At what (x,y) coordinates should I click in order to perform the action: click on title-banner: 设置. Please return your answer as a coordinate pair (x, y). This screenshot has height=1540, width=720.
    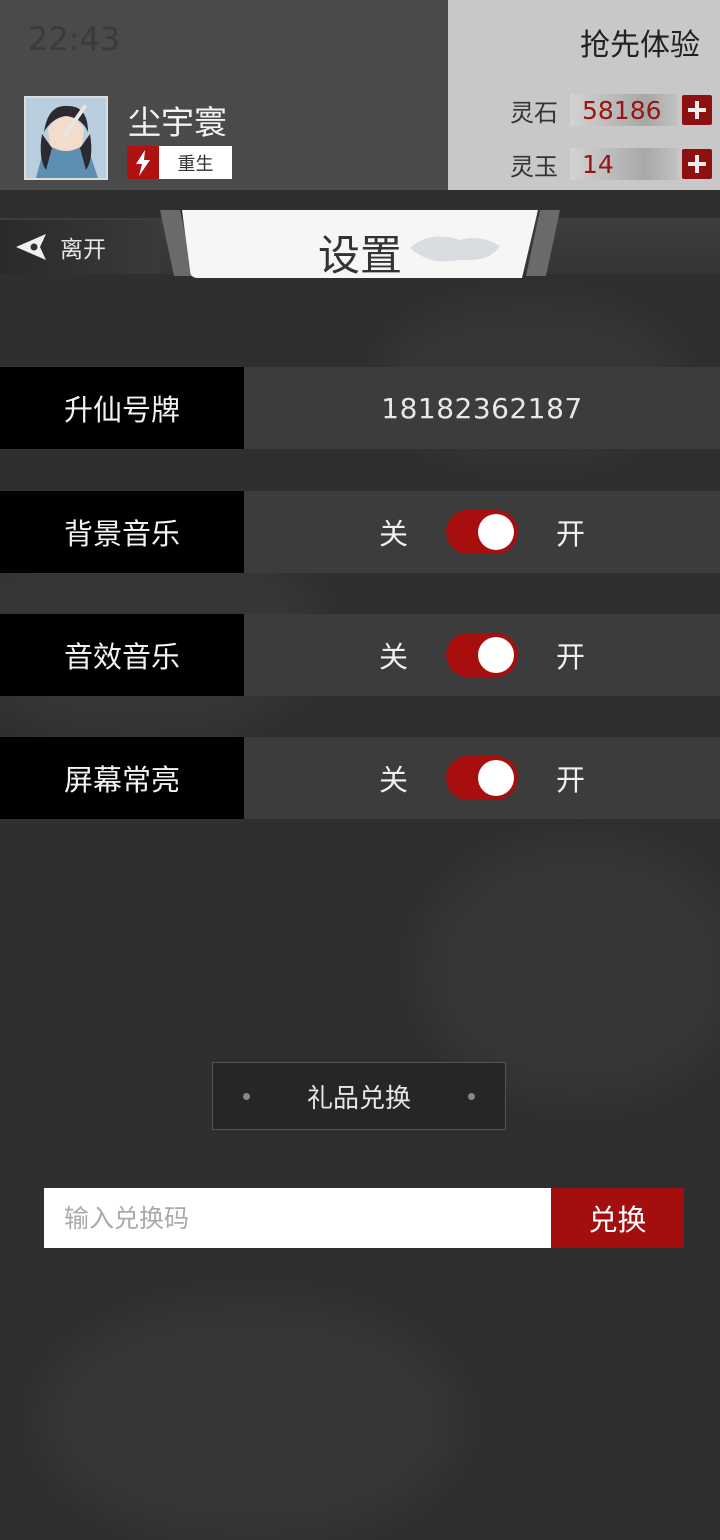
    Looking at the image, I should click on (360, 244).